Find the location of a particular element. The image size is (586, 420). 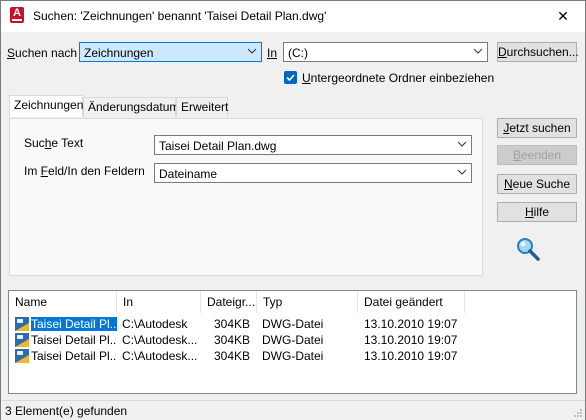

field-combo: Dateiname is located at coordinates (313, 173).